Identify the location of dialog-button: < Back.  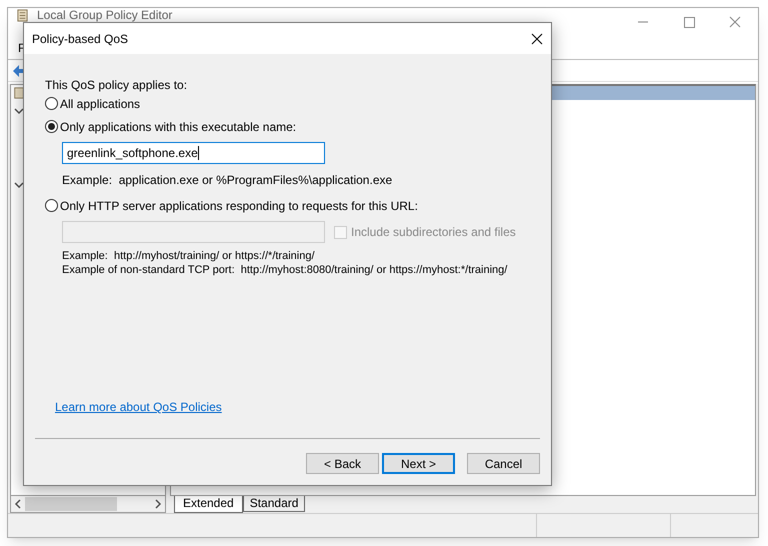
(342, 463).